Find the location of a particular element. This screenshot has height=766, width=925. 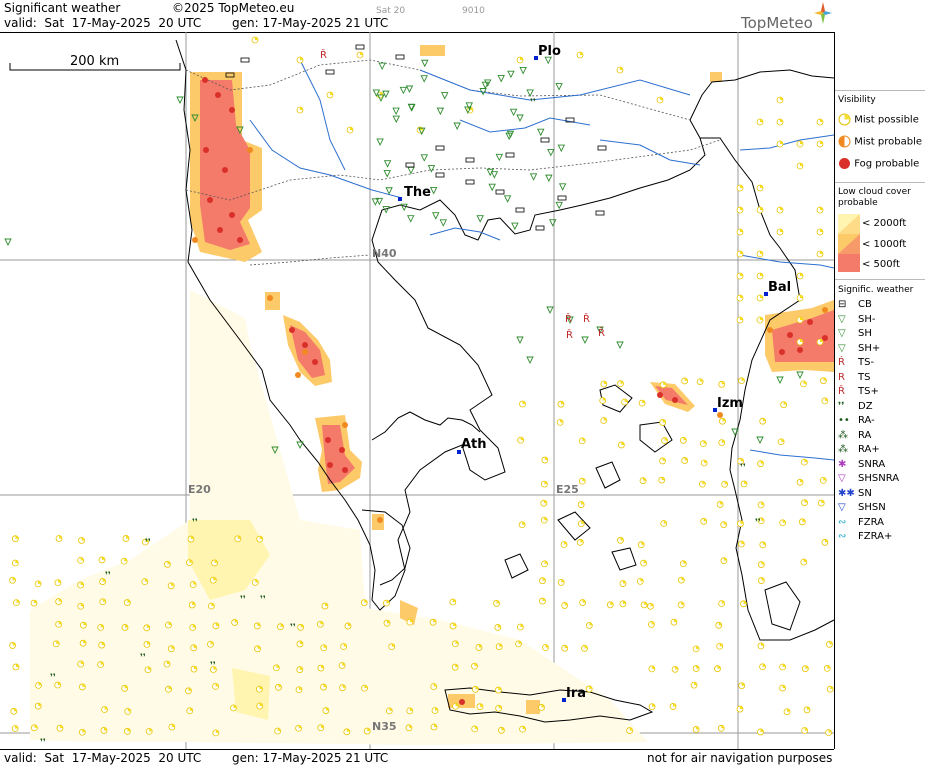

legend-cloud-500: < 500ft is located at coordinates (881, 264).